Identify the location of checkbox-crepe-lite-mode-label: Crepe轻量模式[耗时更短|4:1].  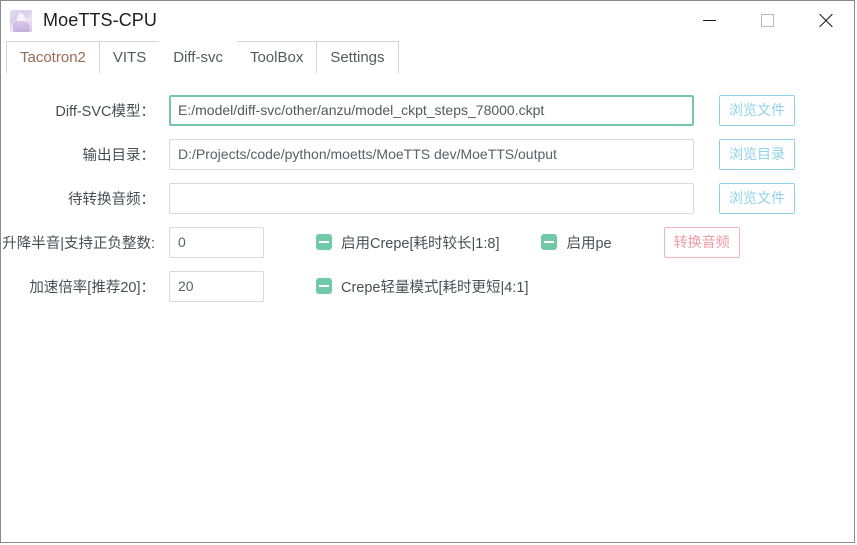
(435, 287).